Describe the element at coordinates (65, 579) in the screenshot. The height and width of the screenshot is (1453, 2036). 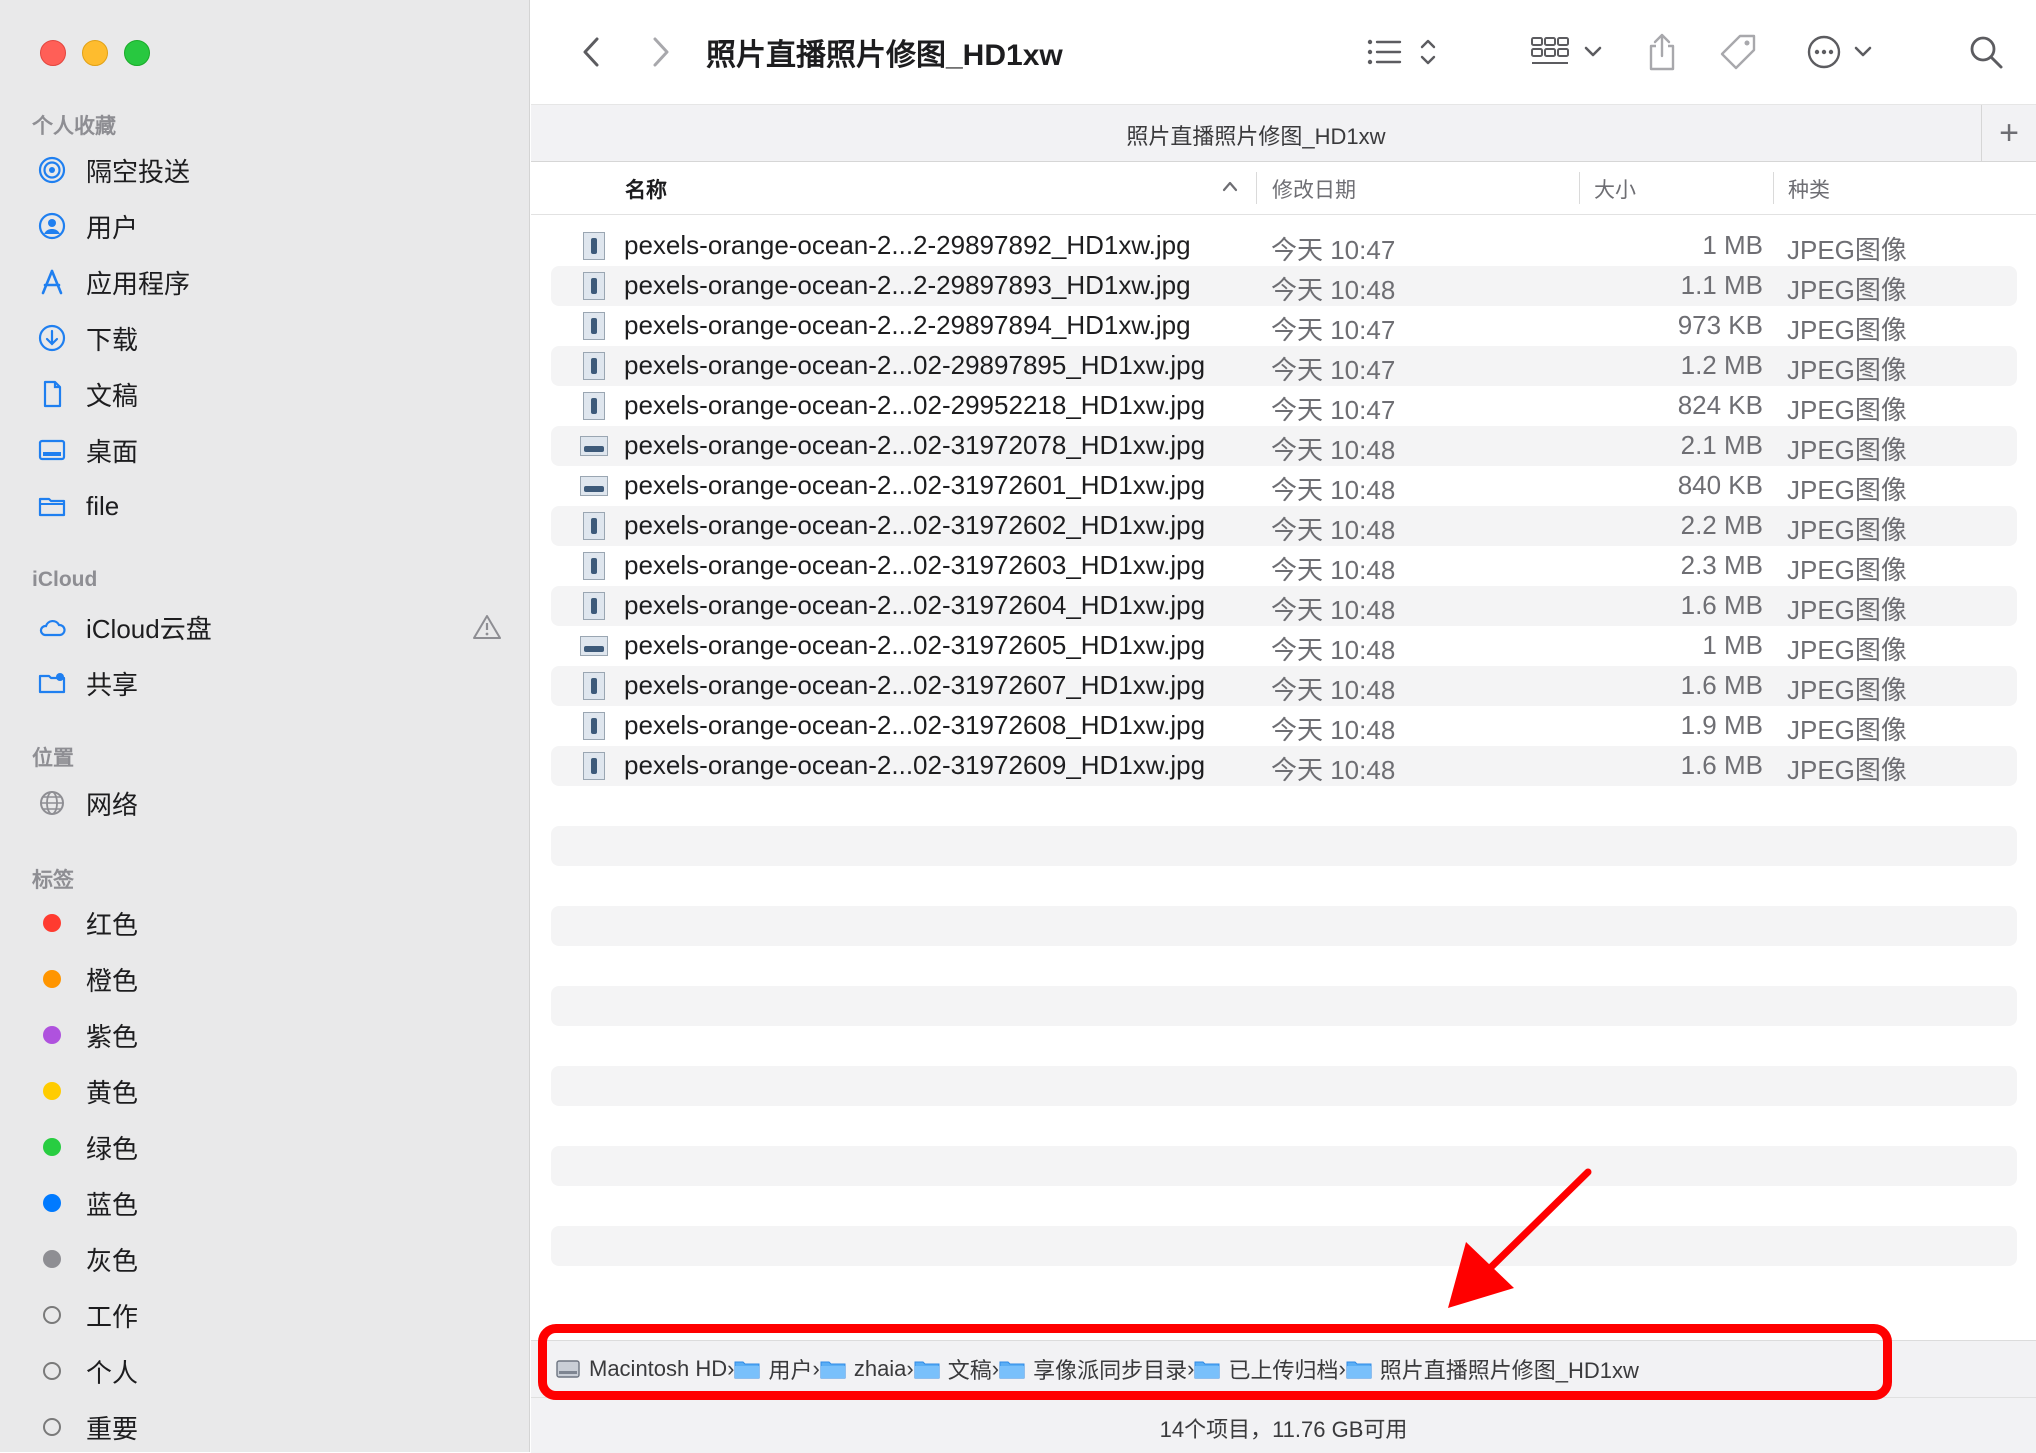
I see `sidebar-section-icloud: iCloud` at that location.